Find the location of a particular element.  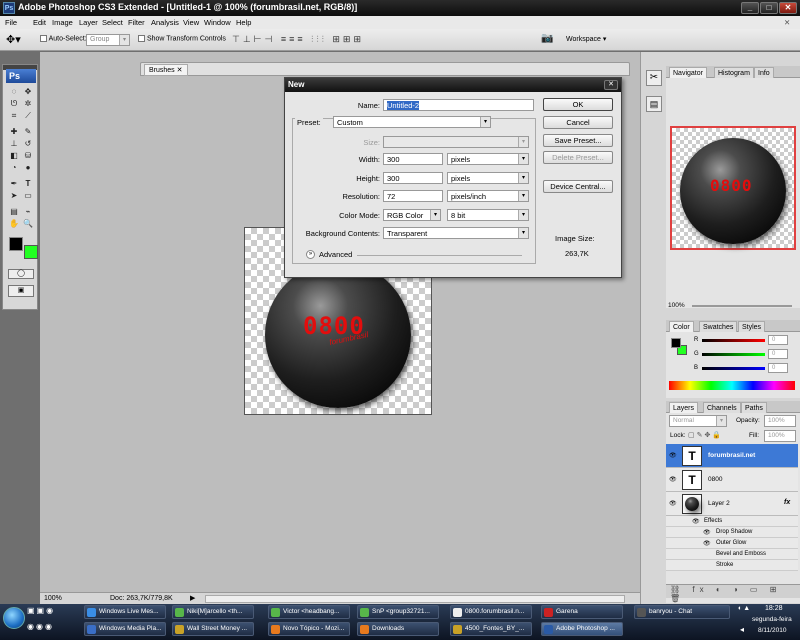

lock-icons: ▢✎✥🔒 is located at coordinates (705, 435).